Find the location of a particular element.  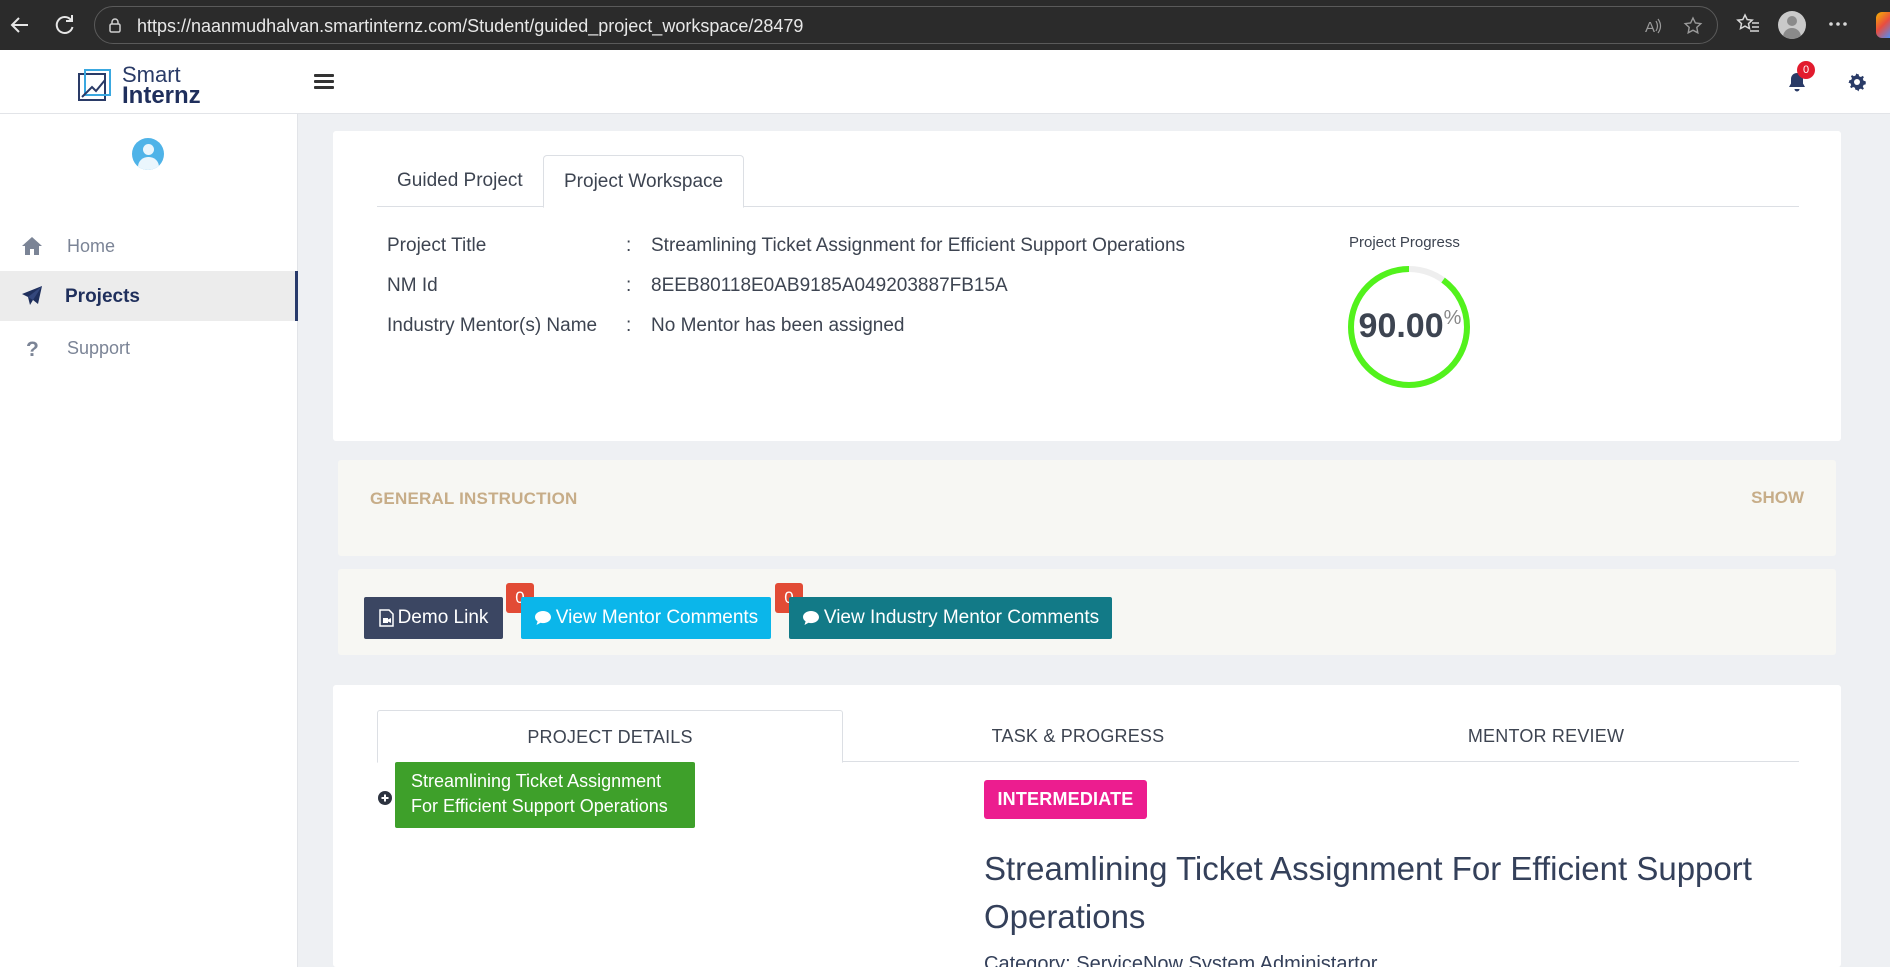

tab-project-details: PROJECT DETAILS is located at coordinates (610, 736).